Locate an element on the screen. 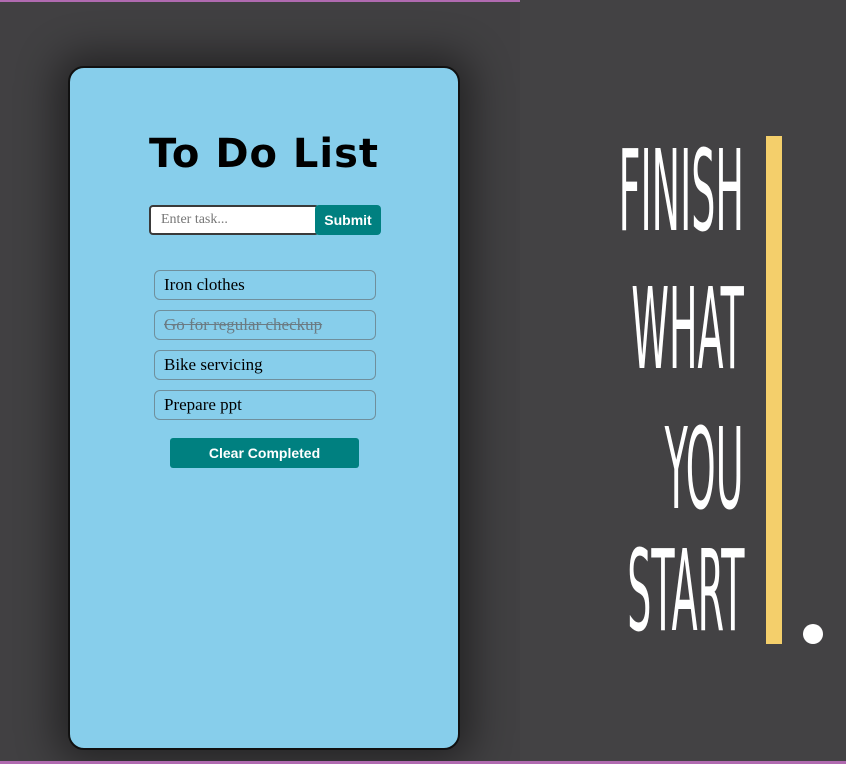 Image resolution: width=846 pixels, height=764 pixels. poster-accent-bar is located at coordinates (774, 390).